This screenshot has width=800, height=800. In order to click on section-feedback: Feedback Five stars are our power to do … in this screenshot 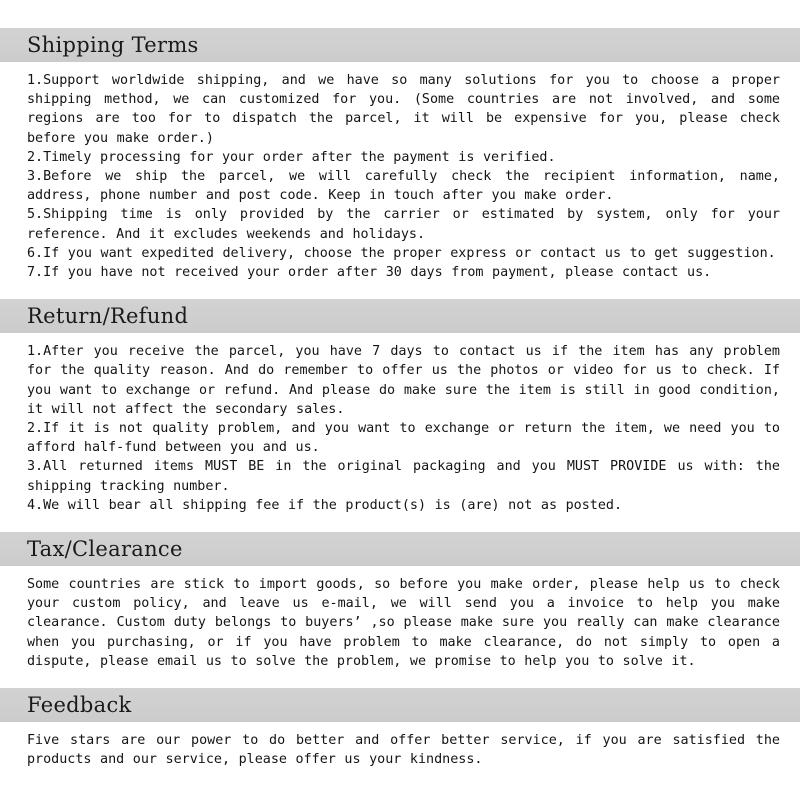, I will do `click(400, 728)`.